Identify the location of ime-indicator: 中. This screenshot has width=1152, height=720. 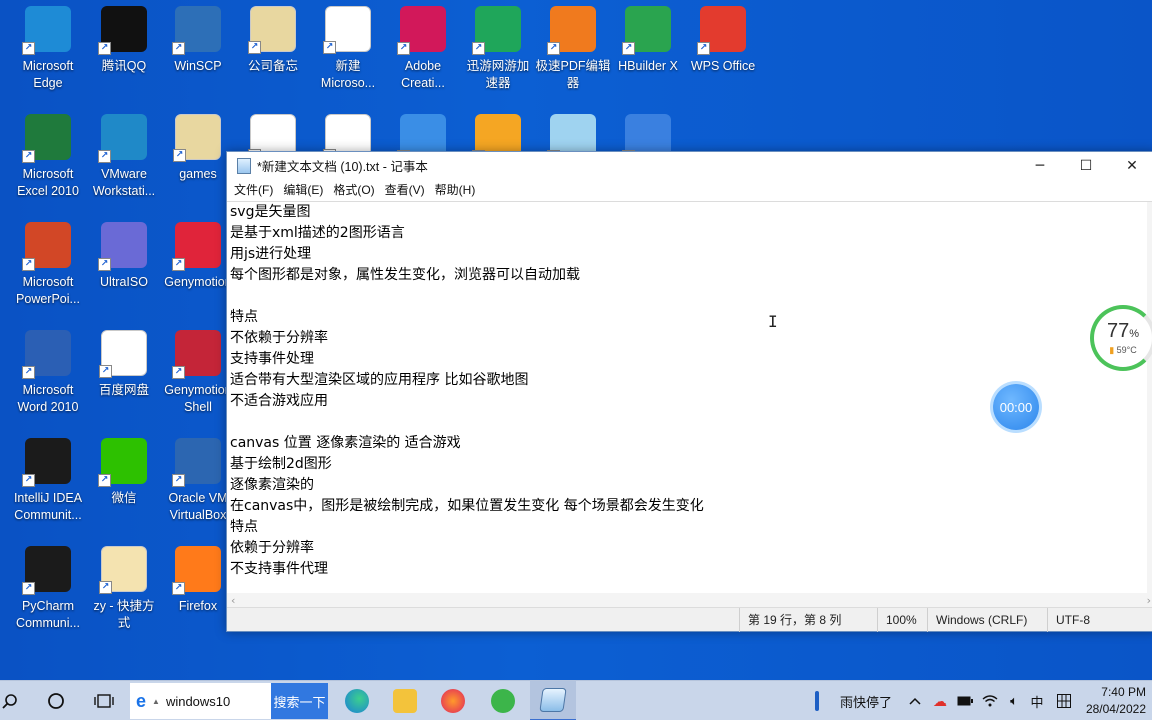
(1037, 700).